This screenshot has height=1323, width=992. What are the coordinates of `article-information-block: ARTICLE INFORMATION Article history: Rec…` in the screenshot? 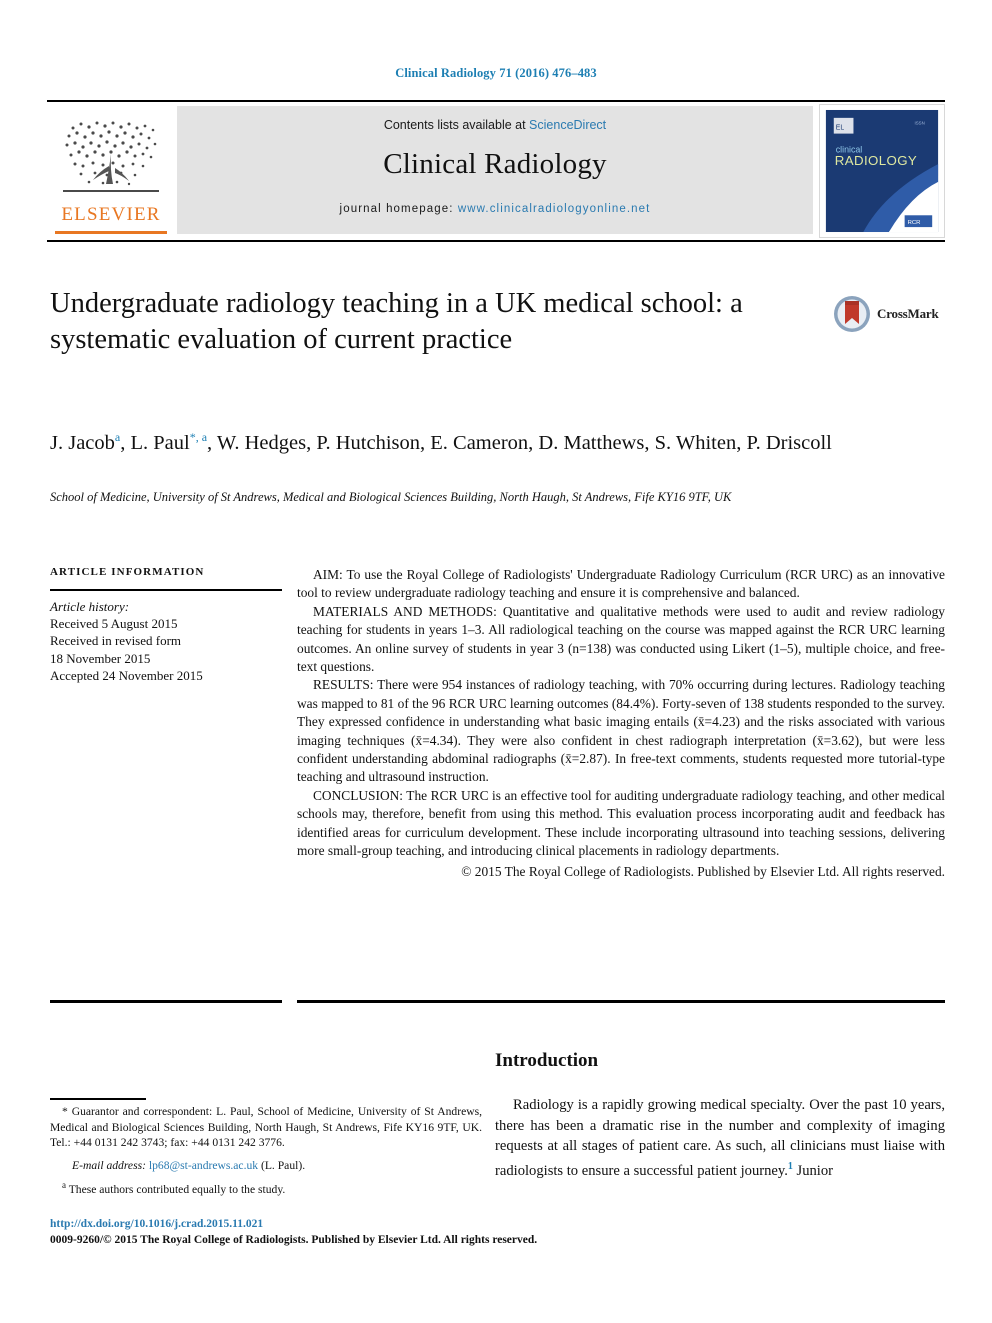 It's located at (166, 625).